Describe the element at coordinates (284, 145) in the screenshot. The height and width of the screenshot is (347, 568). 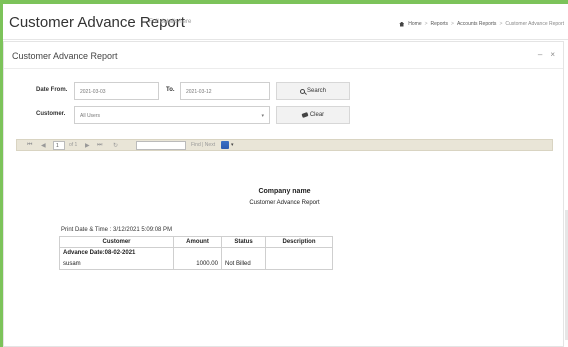
I see `report-viewer-toolbar: ⏮ ◀ 1 of 1 ▶ ⏭ ↻ Find | Next ▾` at that location.